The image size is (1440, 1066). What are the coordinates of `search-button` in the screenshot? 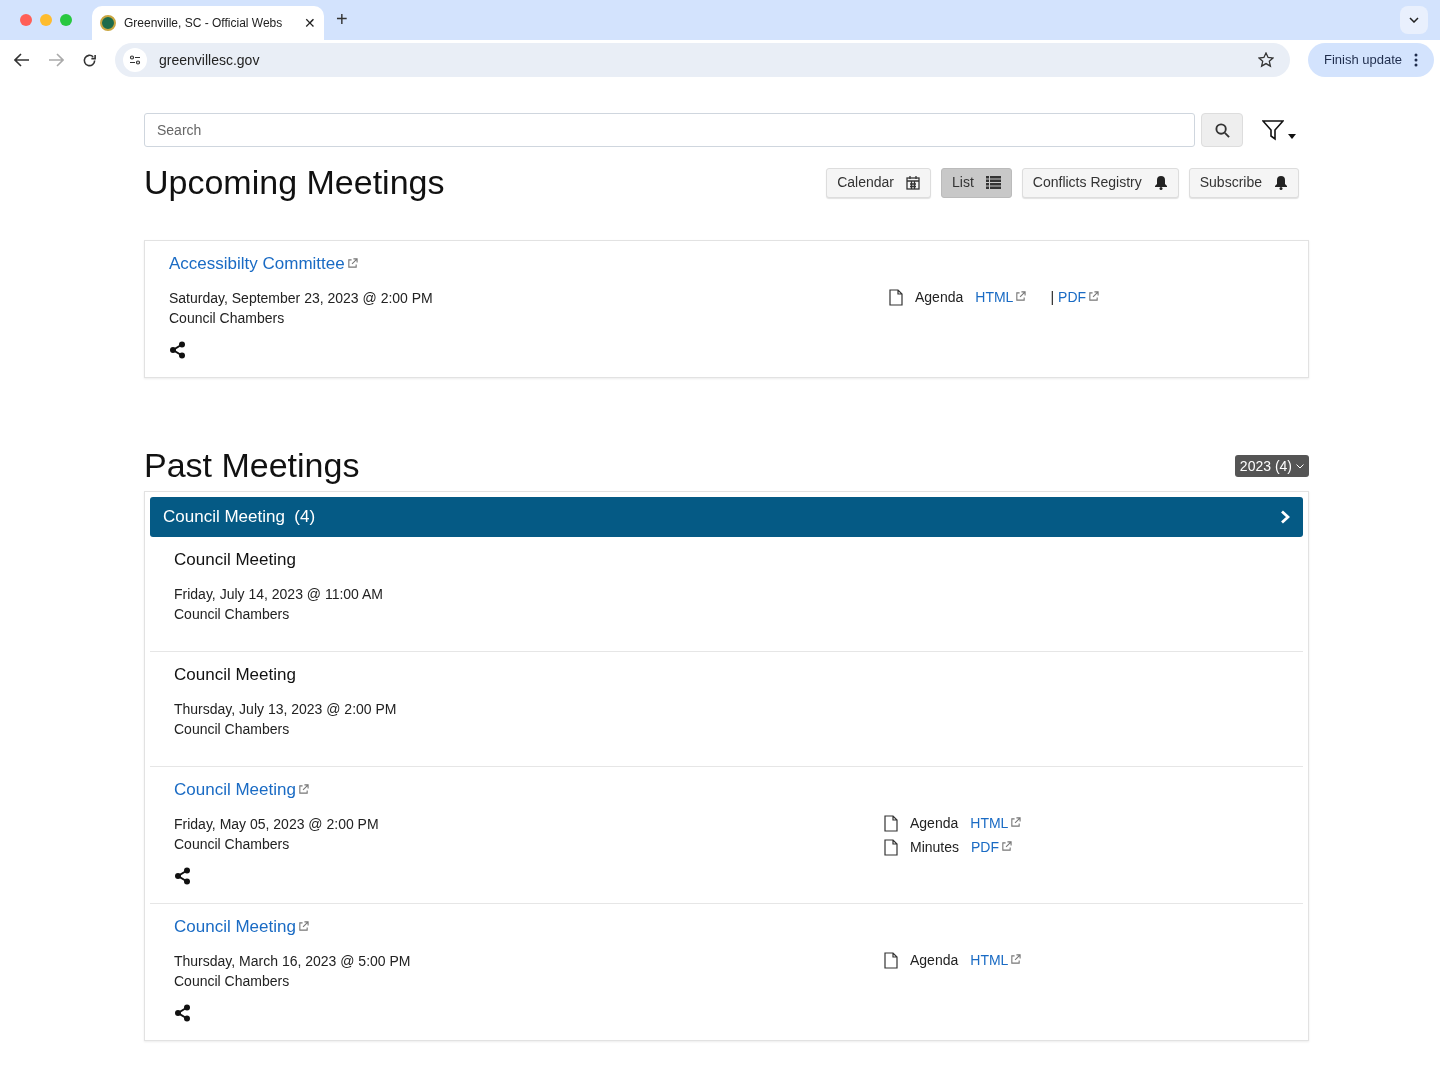 It's located at (1222, 130).